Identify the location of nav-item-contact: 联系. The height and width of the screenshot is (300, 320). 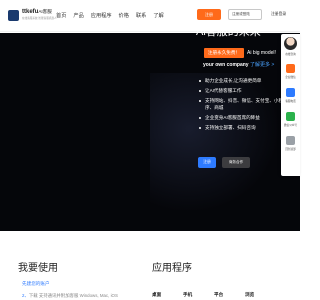
(141, 15).